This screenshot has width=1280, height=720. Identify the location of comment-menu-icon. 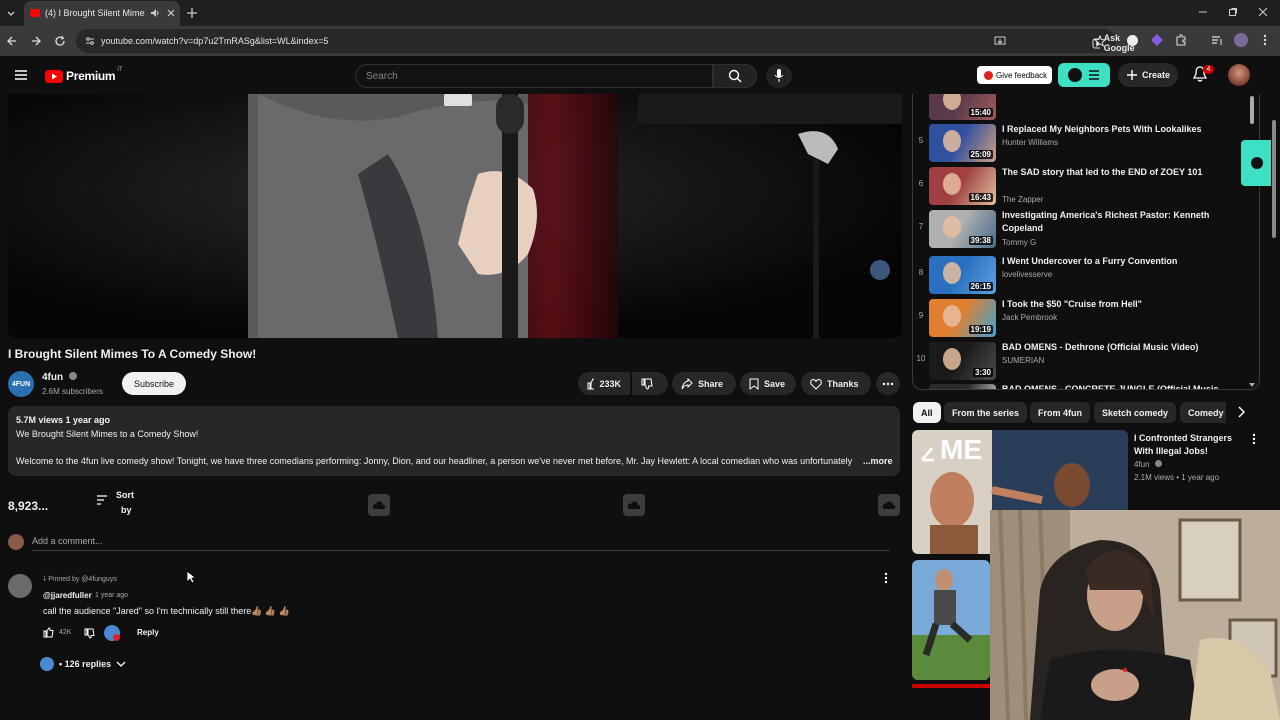
(886, 578).